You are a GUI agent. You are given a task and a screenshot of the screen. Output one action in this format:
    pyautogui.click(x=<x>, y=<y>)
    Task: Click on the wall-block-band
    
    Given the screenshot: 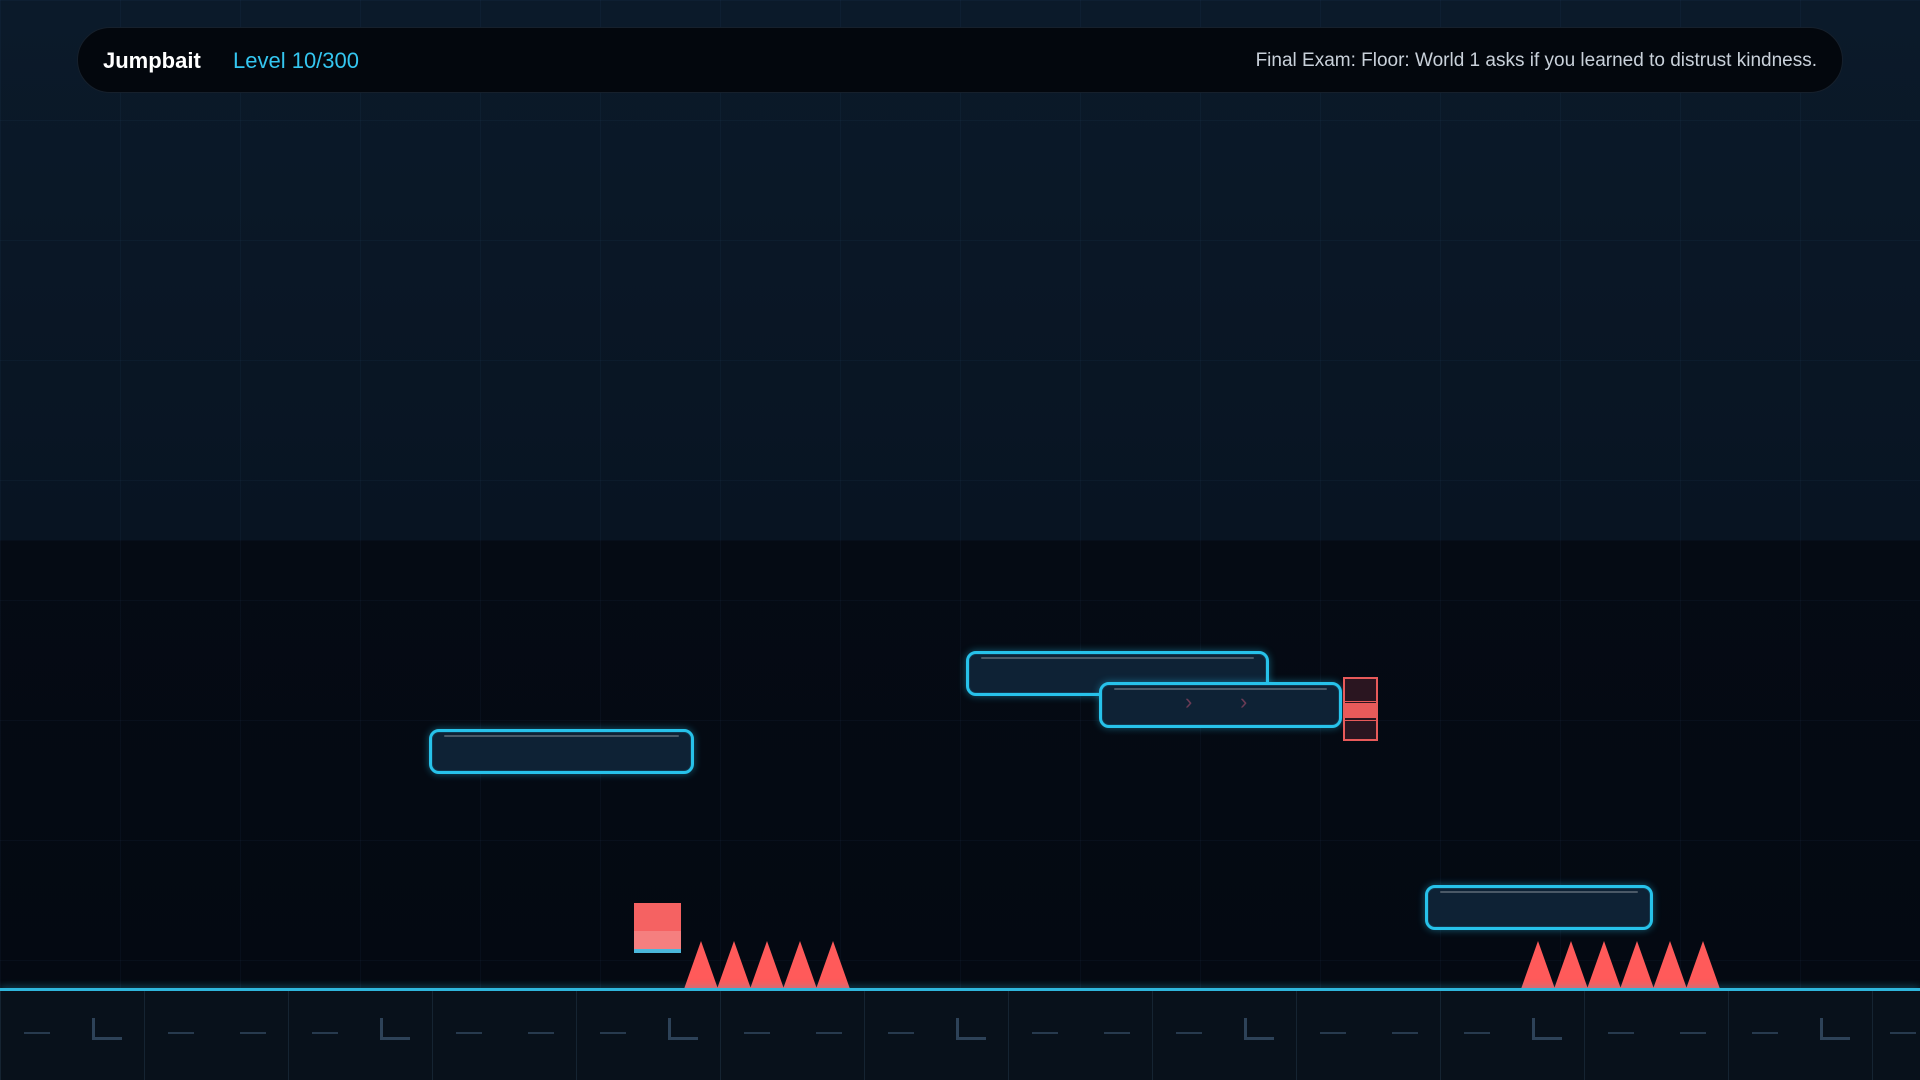 What is the action you would take?
    pyautogui.click(x=1360, y=710)
    